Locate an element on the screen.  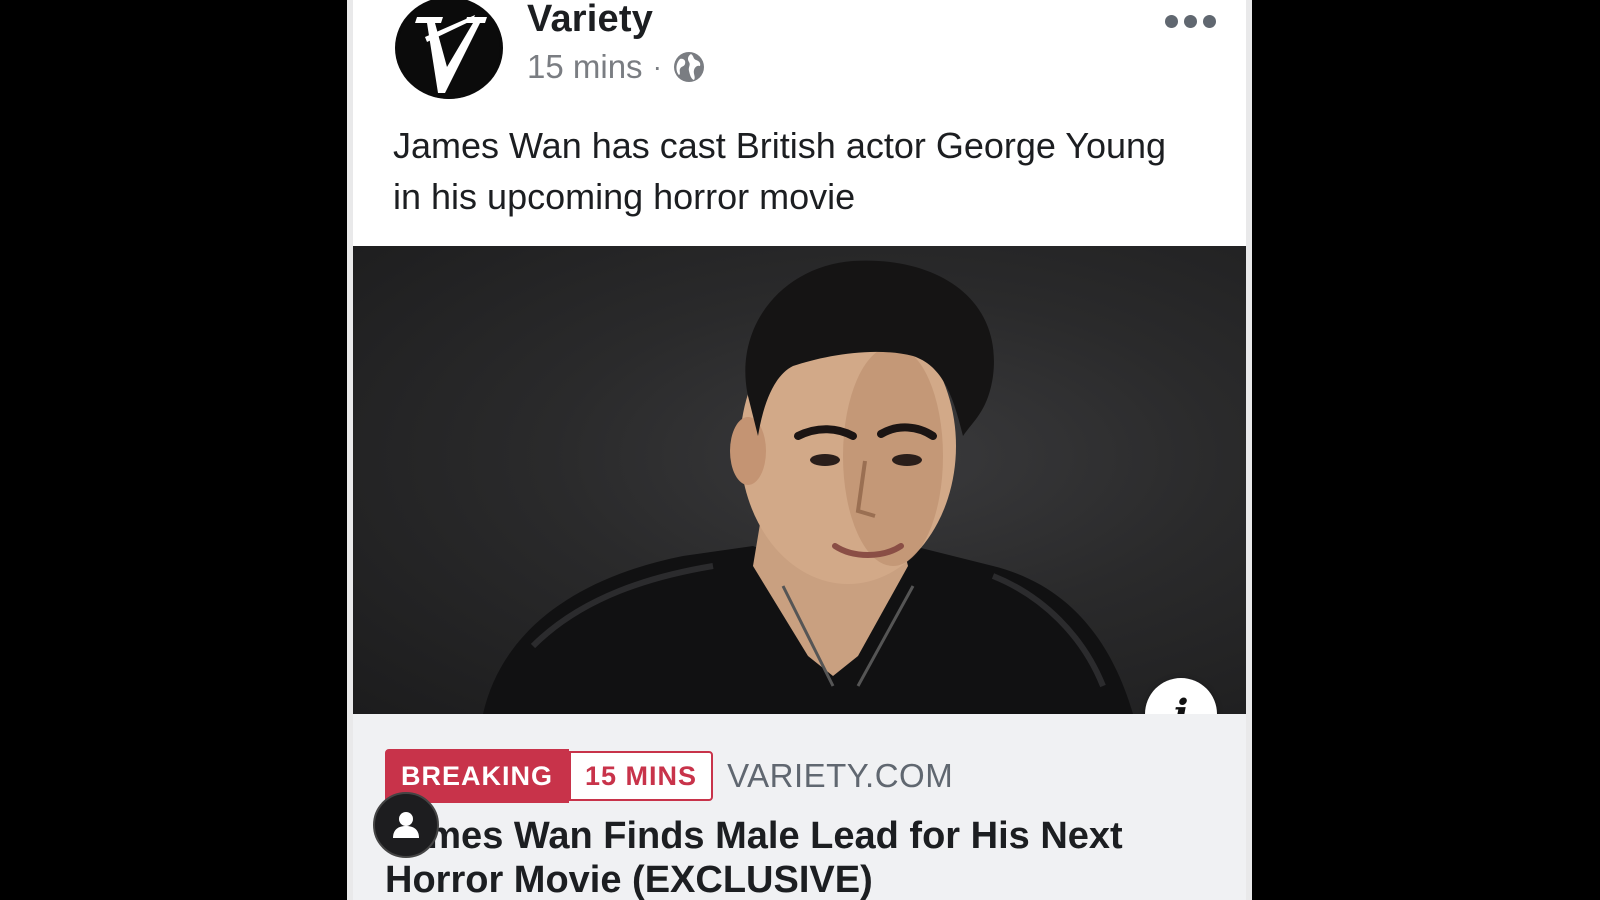
post-meta: 15 mins · is located at coordinates (616, 67).